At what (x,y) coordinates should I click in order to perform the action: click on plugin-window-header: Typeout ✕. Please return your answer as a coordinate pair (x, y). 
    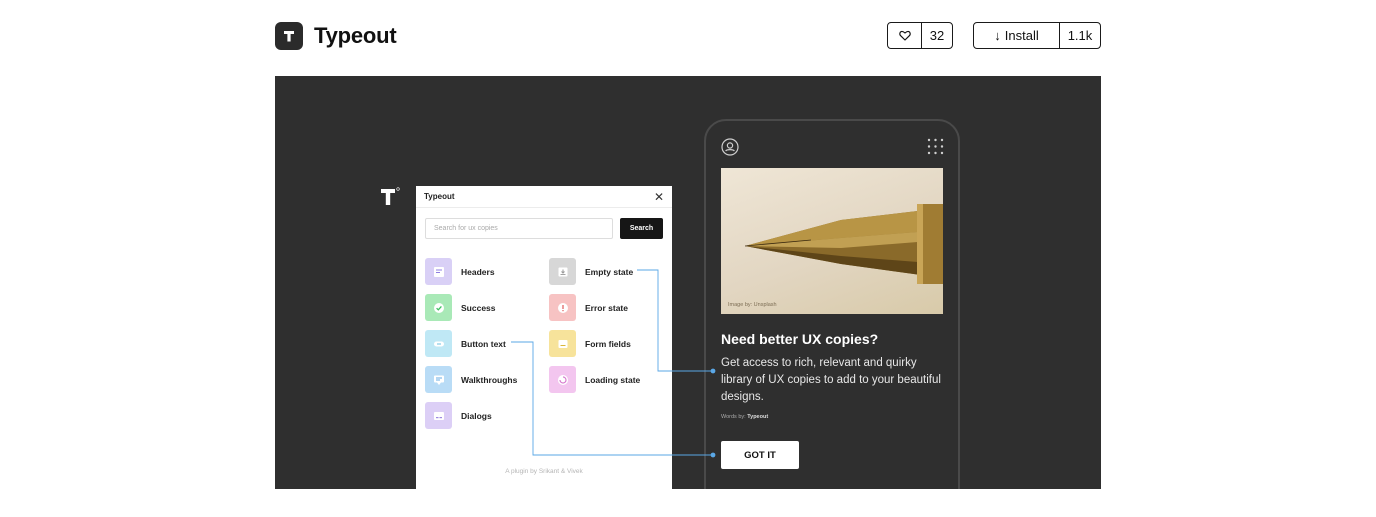
    Looking at the image, I should click on (544, 197).